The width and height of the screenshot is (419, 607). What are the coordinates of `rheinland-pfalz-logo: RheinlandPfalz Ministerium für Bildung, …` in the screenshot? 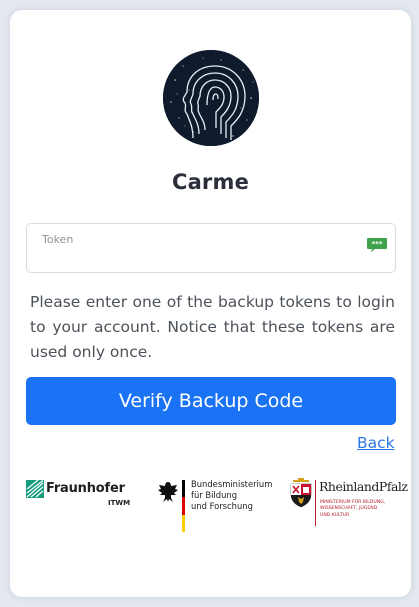 It's located at (348, 506).